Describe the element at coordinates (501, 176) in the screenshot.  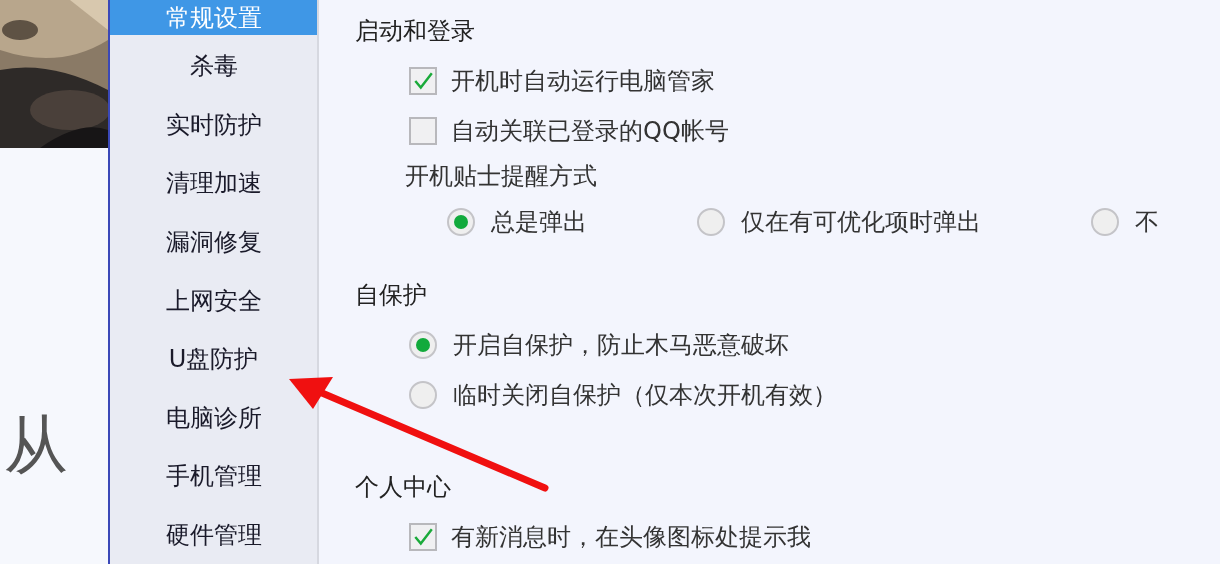
I see `option-caption: 开机贴士提醒方式` at that location.